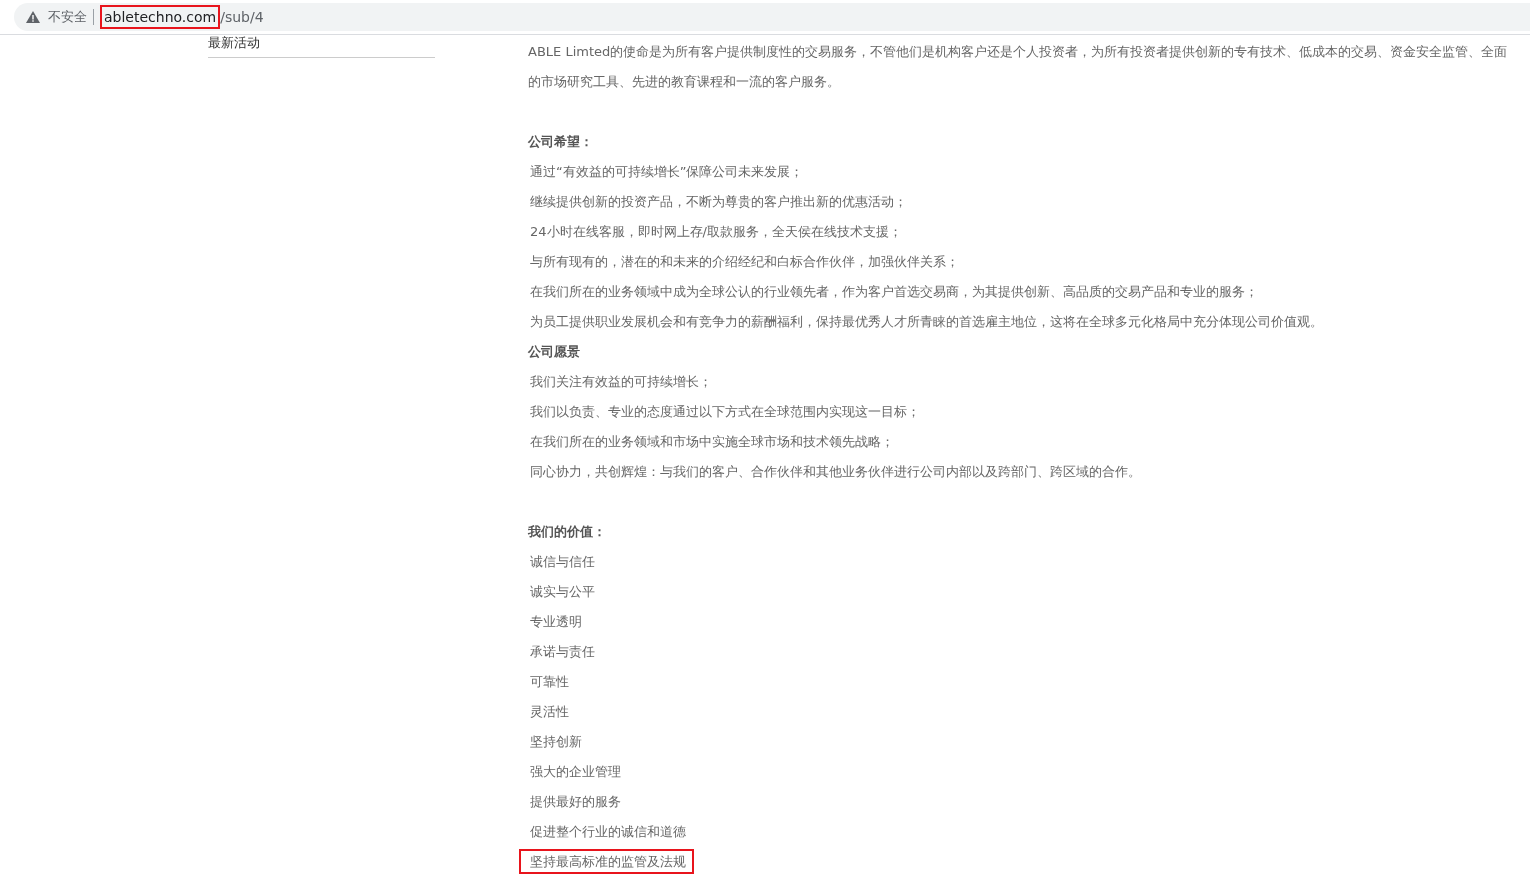 Image resolution: width=1530 pixels, height=876 pixels. What do you see at coordinates (1018, 67) in the screenshot?
I see `intro-paragraph: ABLE Limted的使命是为所有客户提供制度性的交易服务，不管他们是机构客户还是个人投资者，为所有投资者提供创新的专有技术、低成本的交易、资金安全监管、全面的市场研究工具、先进的教育课程和一流的客户服务。` at bounding box center [1018, 67].